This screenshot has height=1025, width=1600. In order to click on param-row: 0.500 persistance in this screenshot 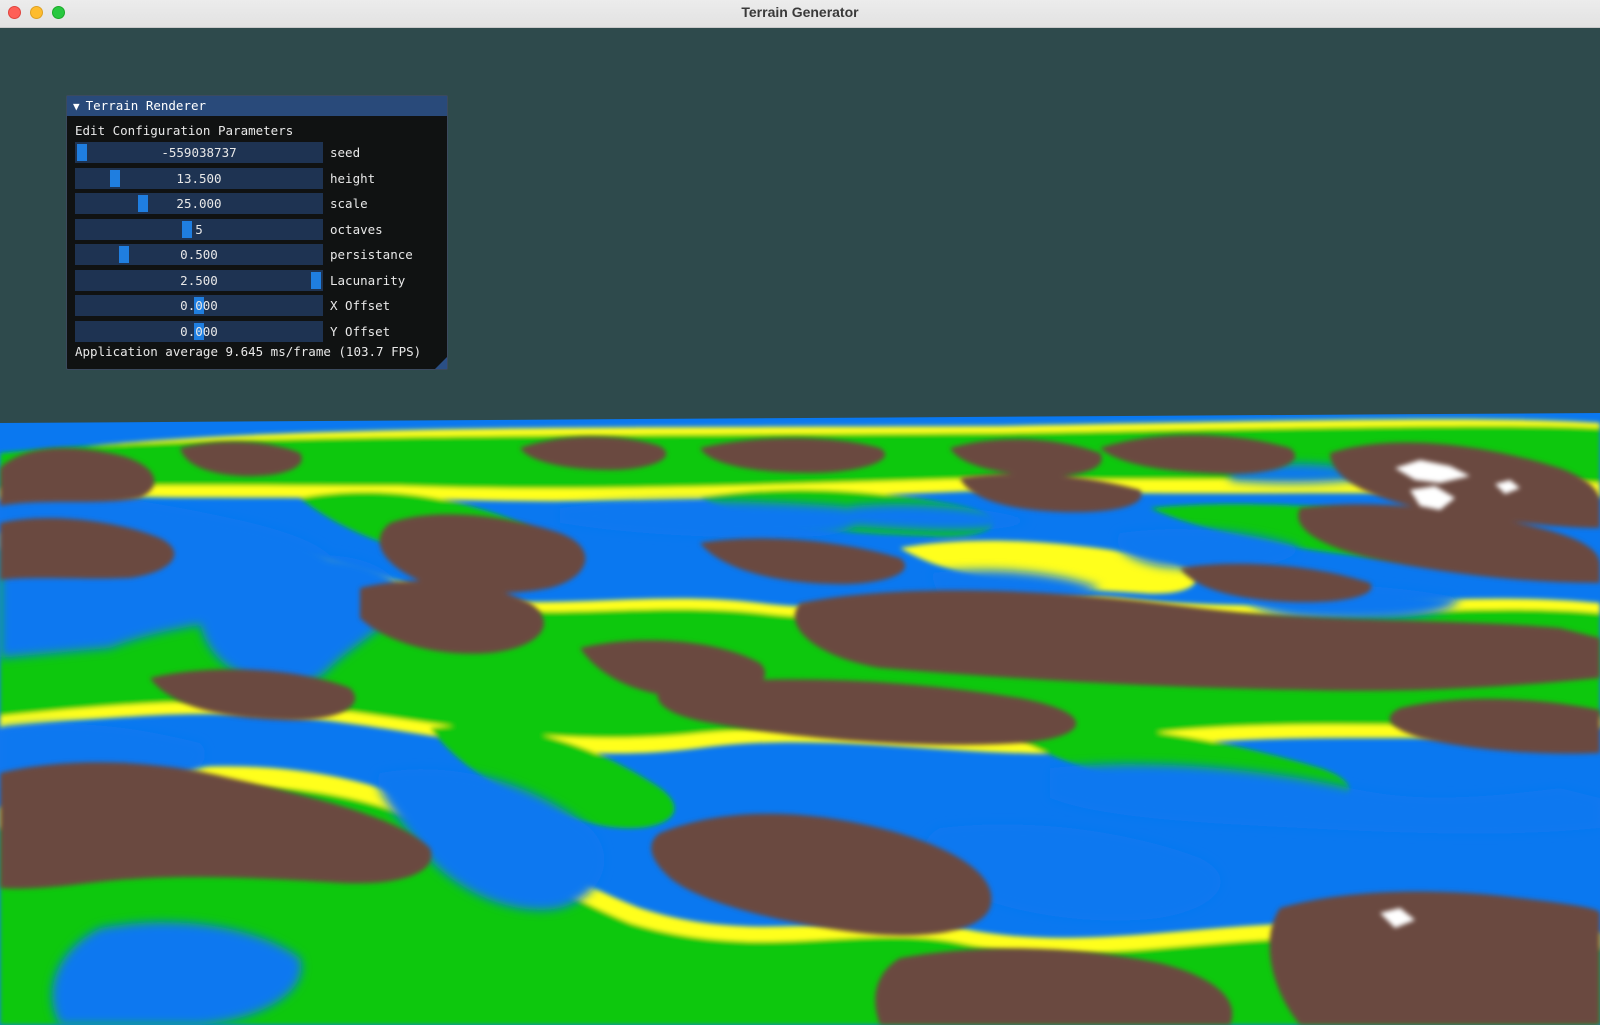, I will do `click(257, 255)`.